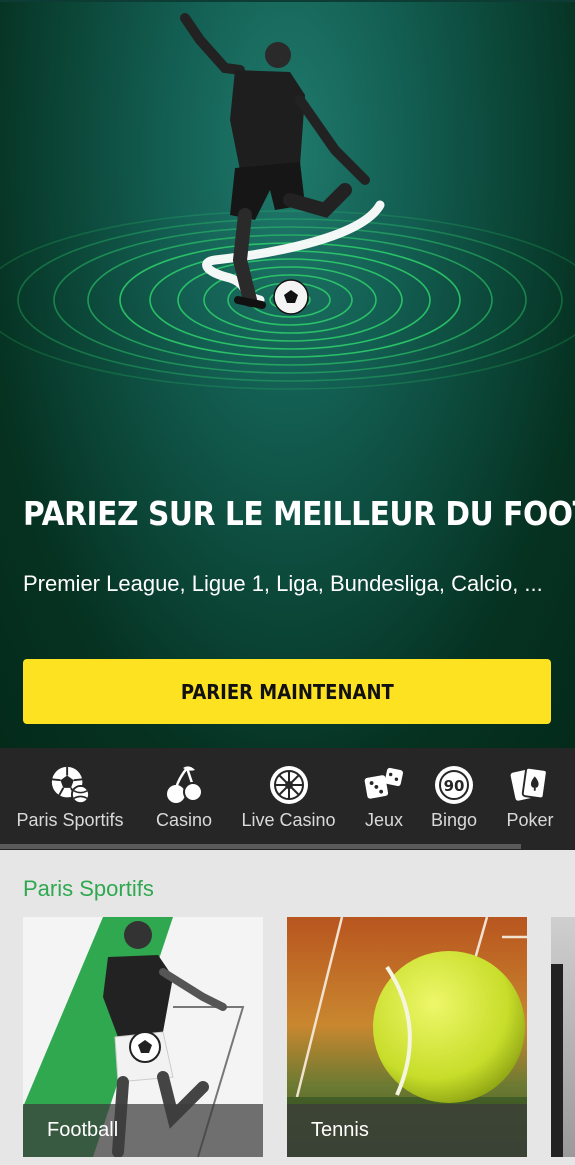 The image size is (575, 1165). What do you see at coordinates (384, 785) in the screenshot?
I see `dice-icon` at bounding box center [384, 785].